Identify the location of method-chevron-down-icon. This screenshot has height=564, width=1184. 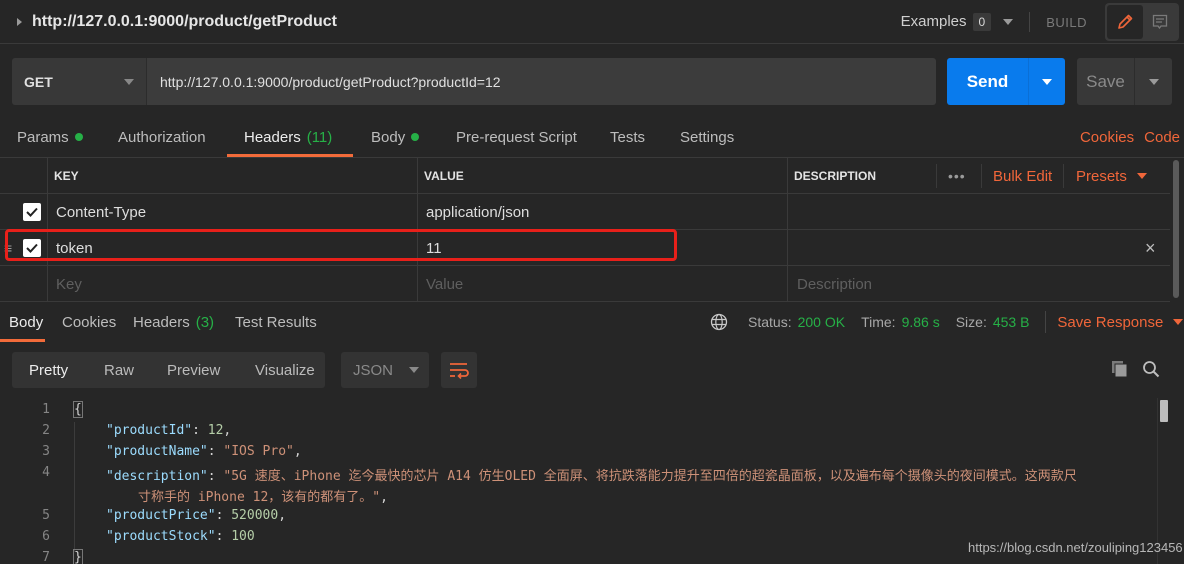
(129, 81).